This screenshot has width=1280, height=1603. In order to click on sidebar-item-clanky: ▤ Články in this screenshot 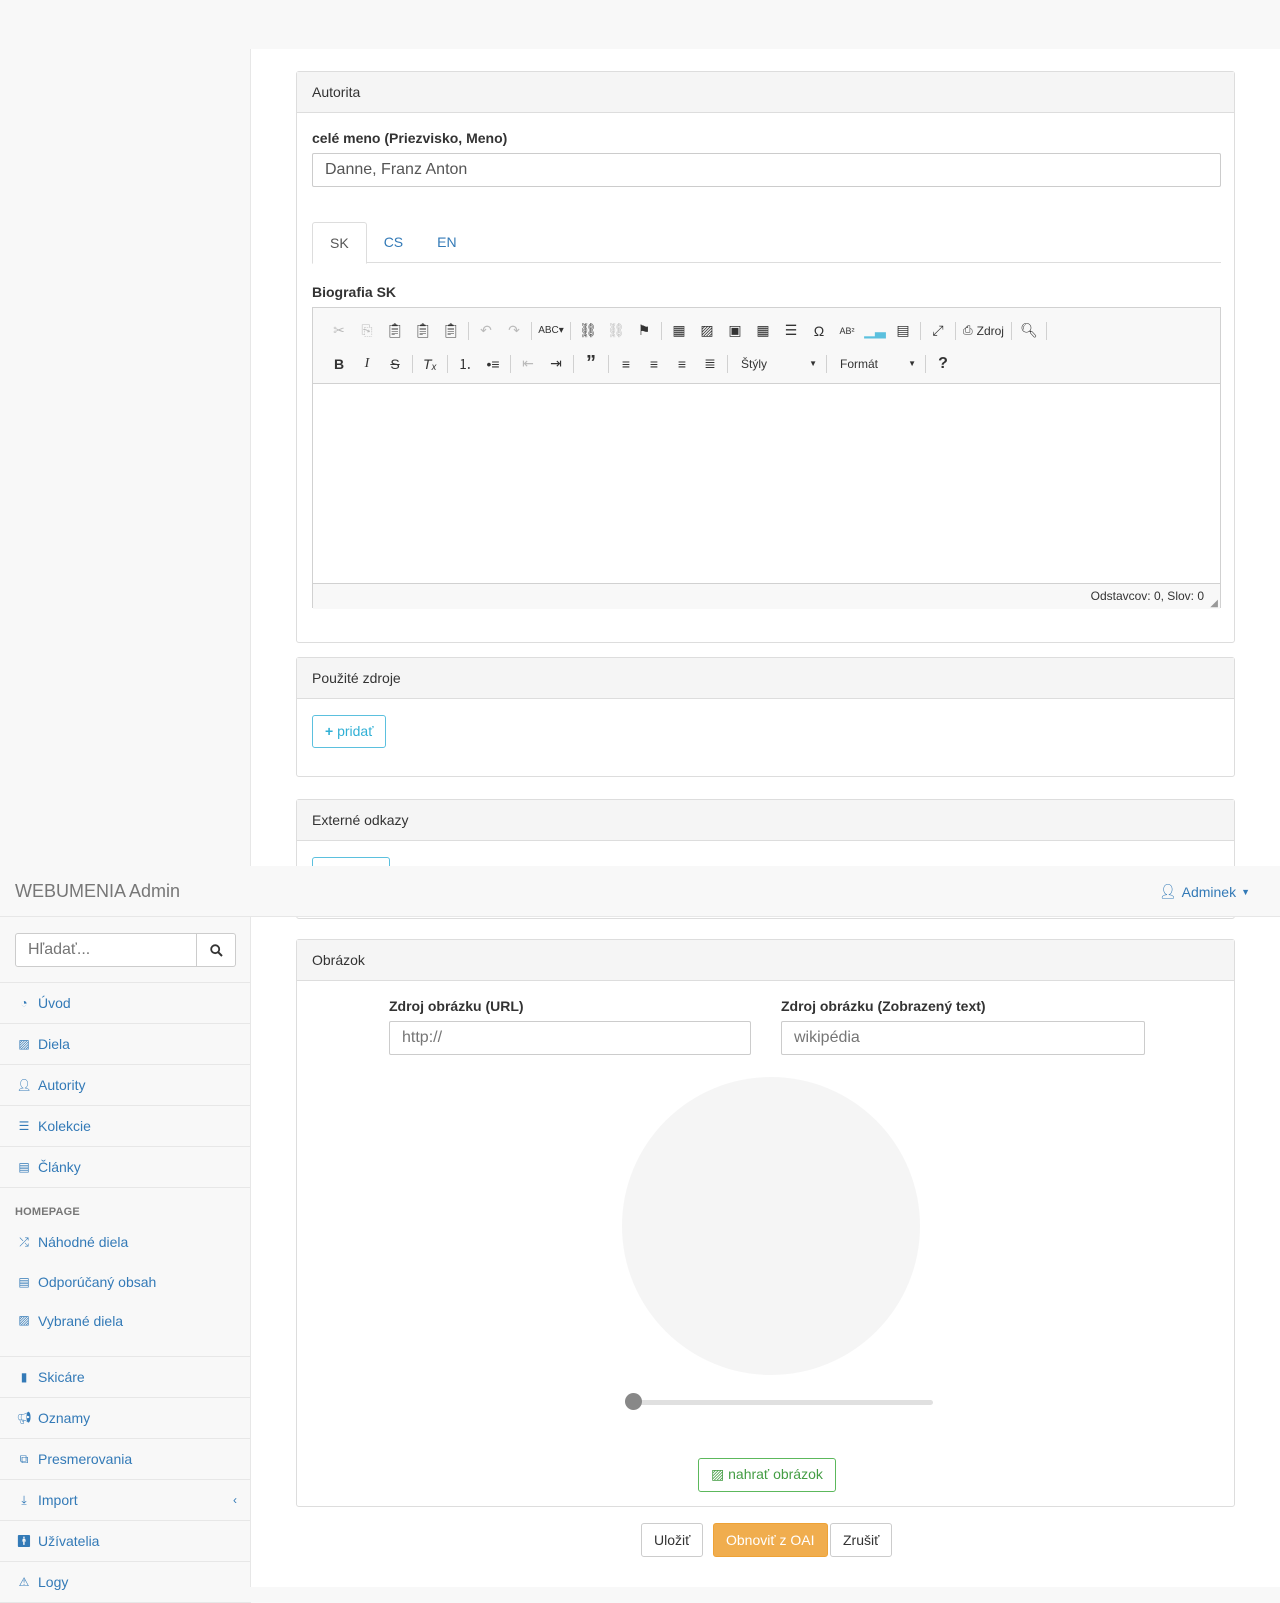, I will do `click(125, 1167)`.